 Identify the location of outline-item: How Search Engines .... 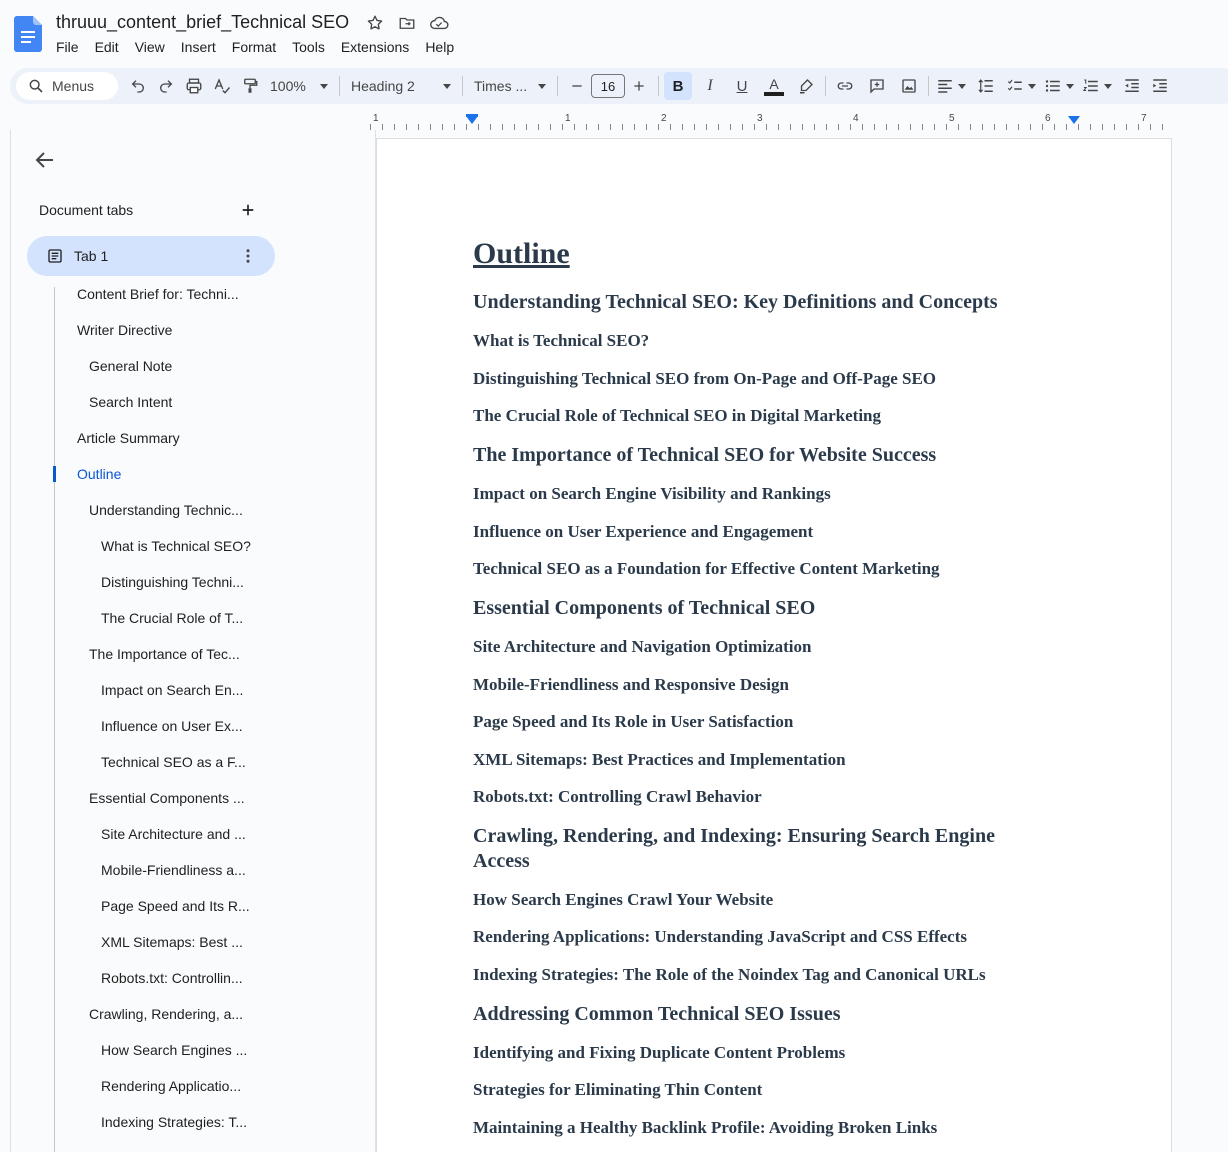
(174, 1050).